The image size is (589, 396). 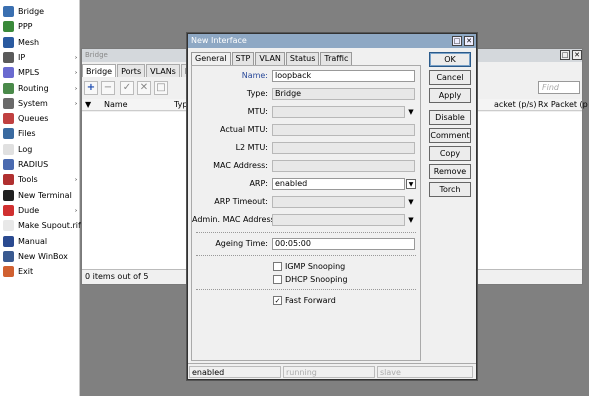 I want to click on cancel-button: Cancel, so click(x=450, y=77).